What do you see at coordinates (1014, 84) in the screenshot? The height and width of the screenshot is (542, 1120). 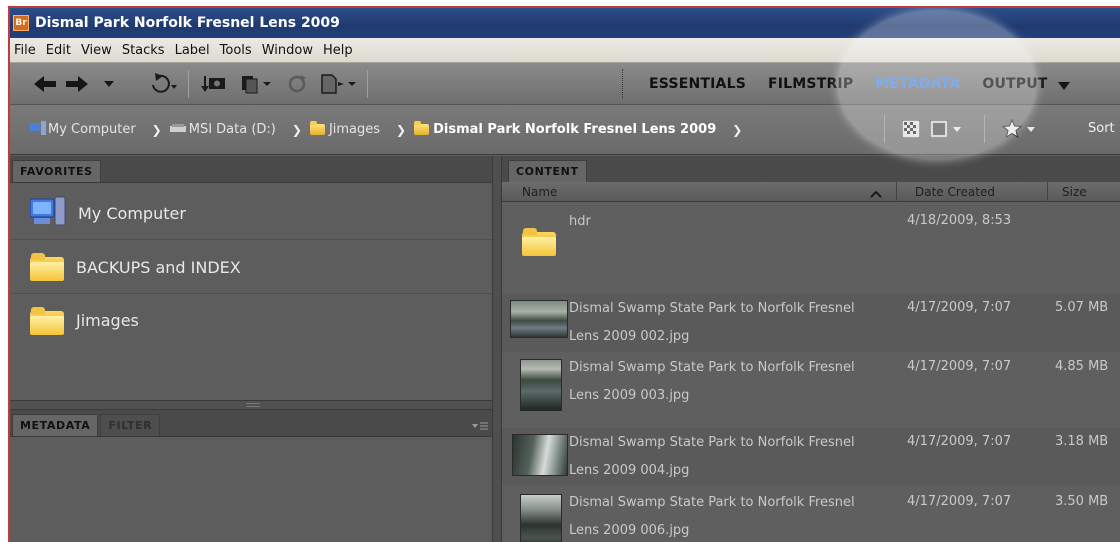 I see `workspace-output: OUTPUT` at bounding box center [1014, 84].